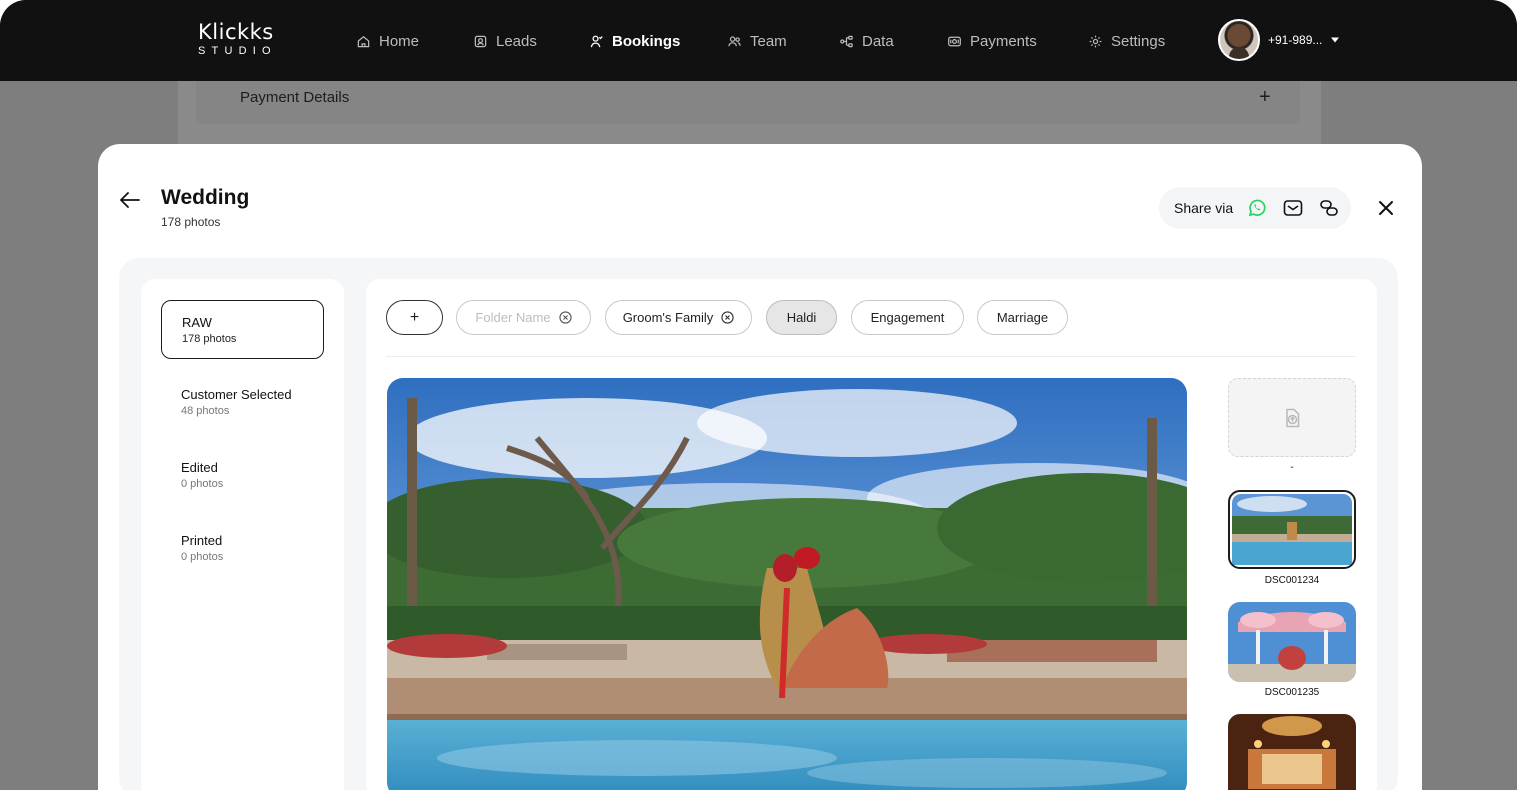 The height and width of the screenshot is (790, 1517). What do you see at coordinates (130, 200) in the screenshot?
I see `back-arrow-icon` at bounding box center [130, 200].